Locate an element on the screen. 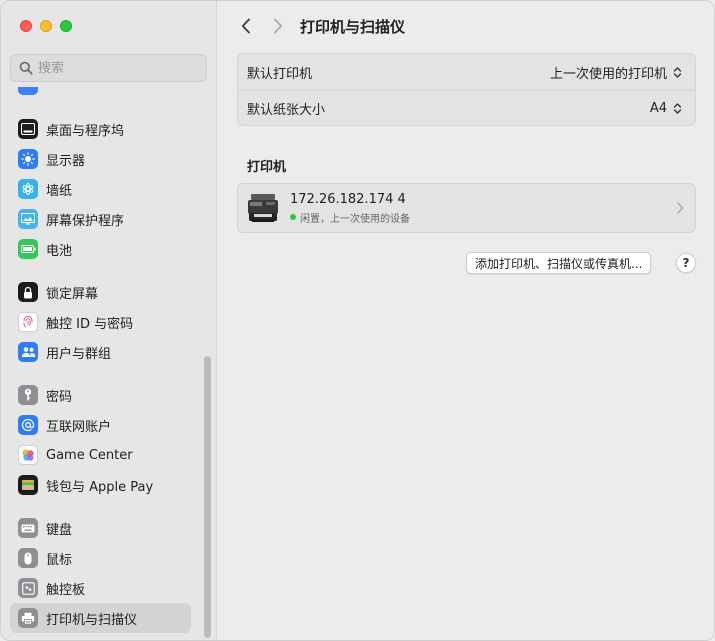 The image size is (715, 641). sidebar-item-label: 互联网账户 is located at coordinates (79, 427).